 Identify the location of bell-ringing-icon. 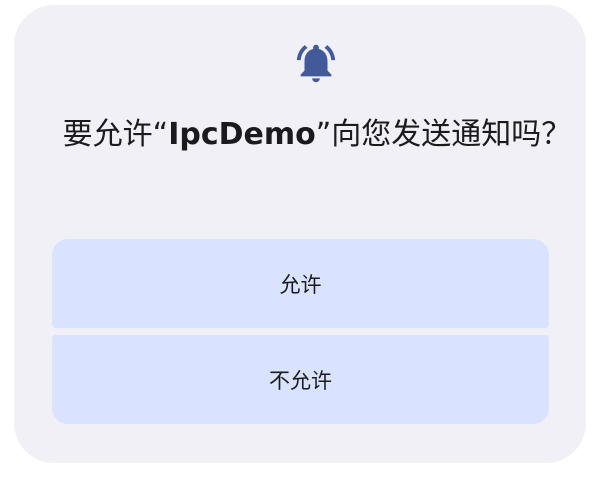
(316, 63).